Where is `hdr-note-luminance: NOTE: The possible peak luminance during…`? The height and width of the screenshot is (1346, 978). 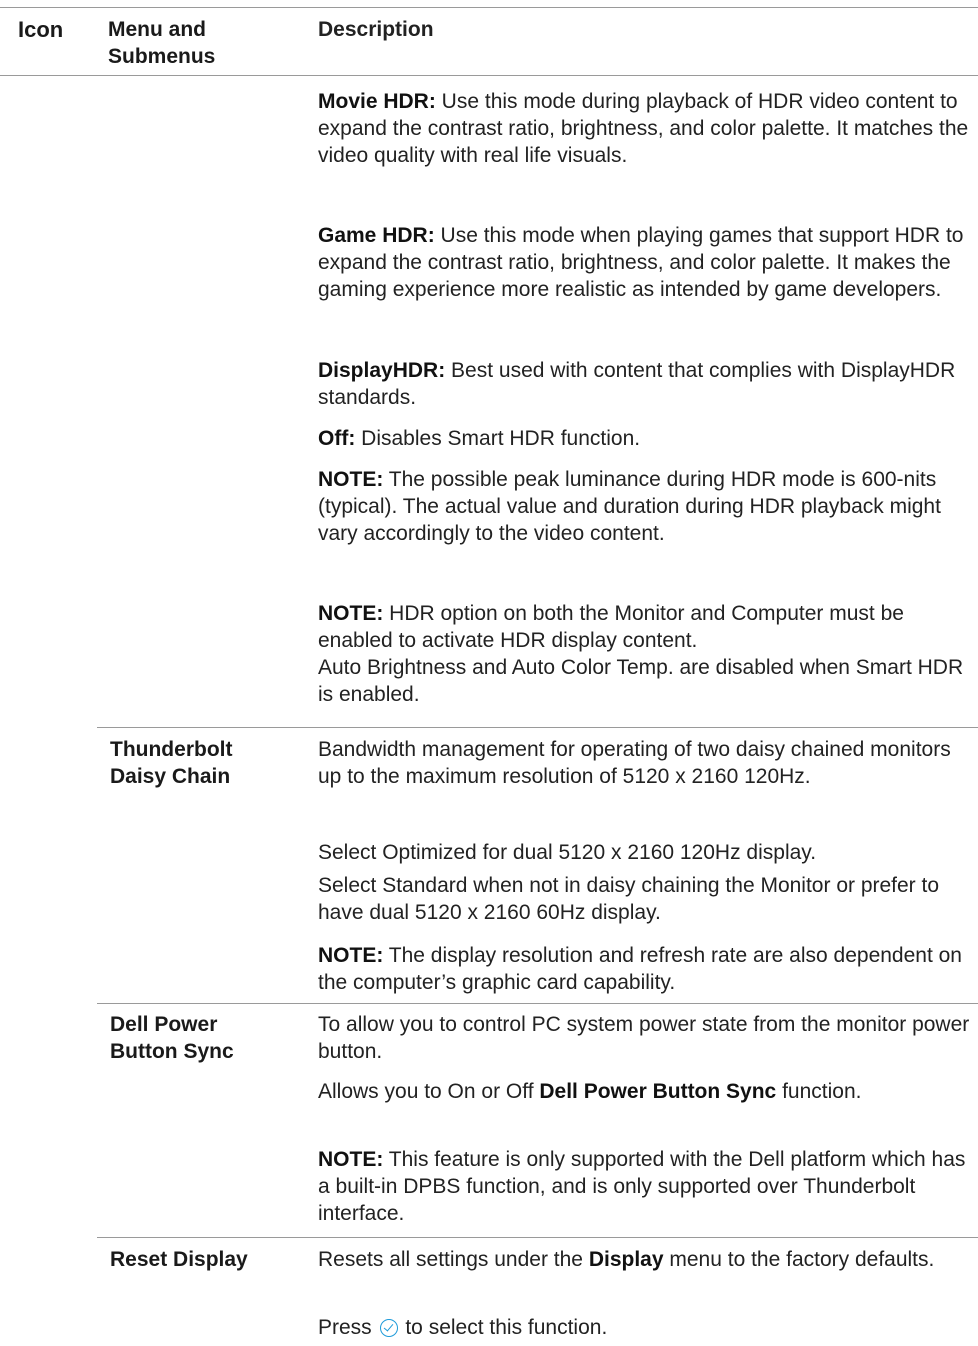
hdr-note-luminance: NOTE: The possible peak luminance during… is located at coordinates (645, 506).